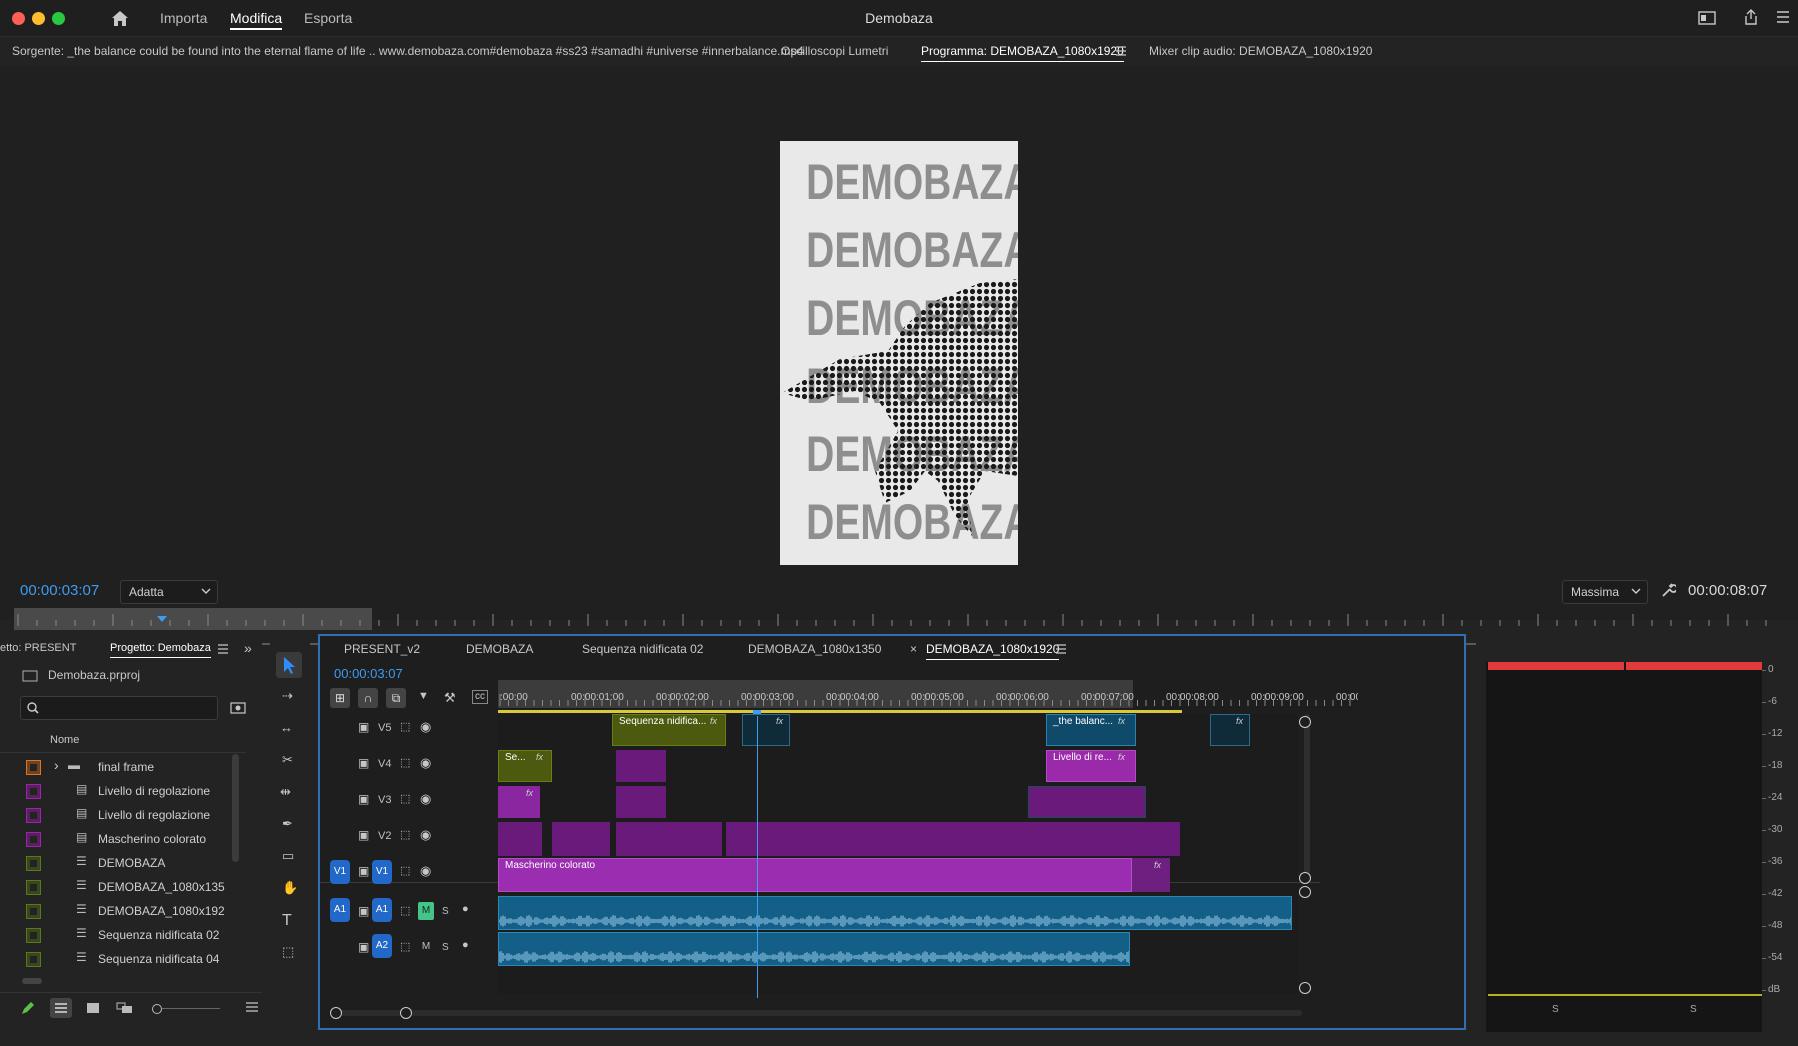  What do you see at coordinates (814, 649) in the screenshot?
I see `tab-sequence-1080x1350: DEMOBAZA_1080x1350` at bounding box center [814, 649].